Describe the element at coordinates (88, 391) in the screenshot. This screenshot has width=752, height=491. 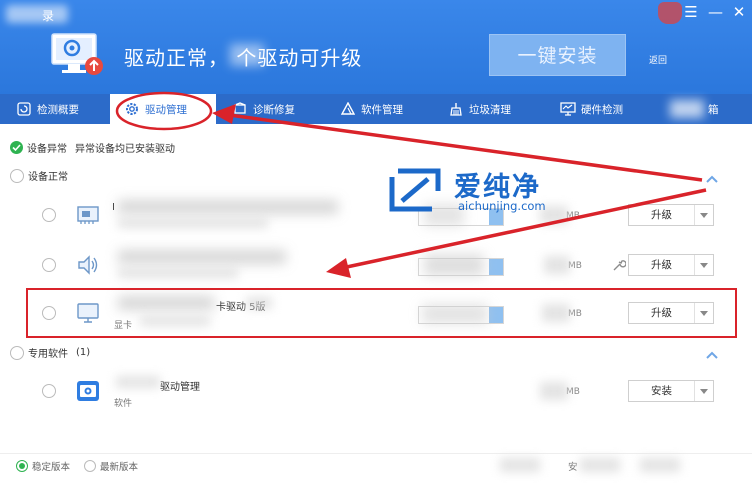
I see `camera-software-icon` at that location.